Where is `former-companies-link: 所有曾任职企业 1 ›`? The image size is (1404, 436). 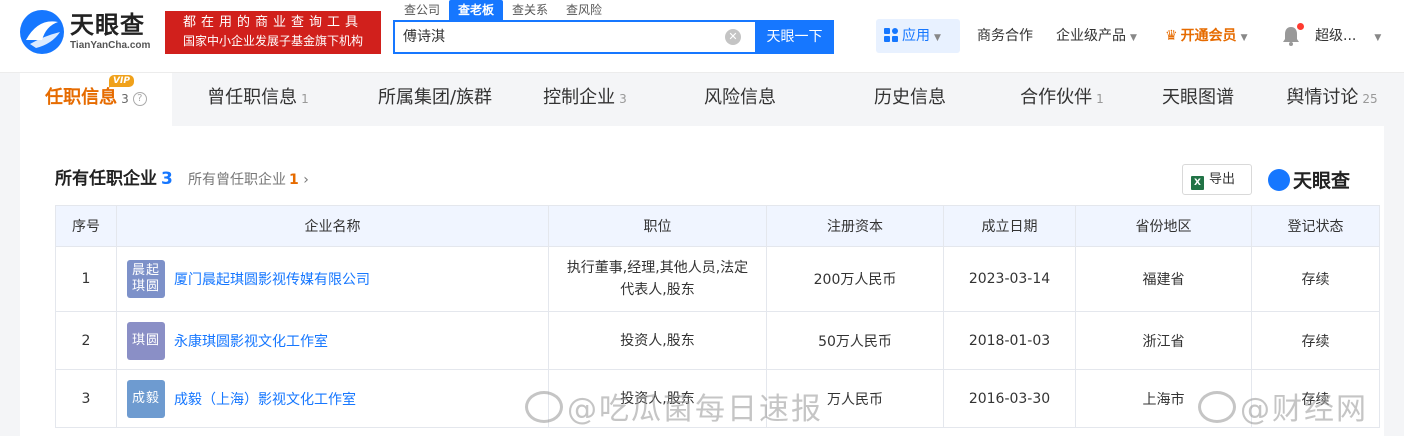 former-companies-link: 所有曾任职企业 1 › is located at coordinates (248, 180).